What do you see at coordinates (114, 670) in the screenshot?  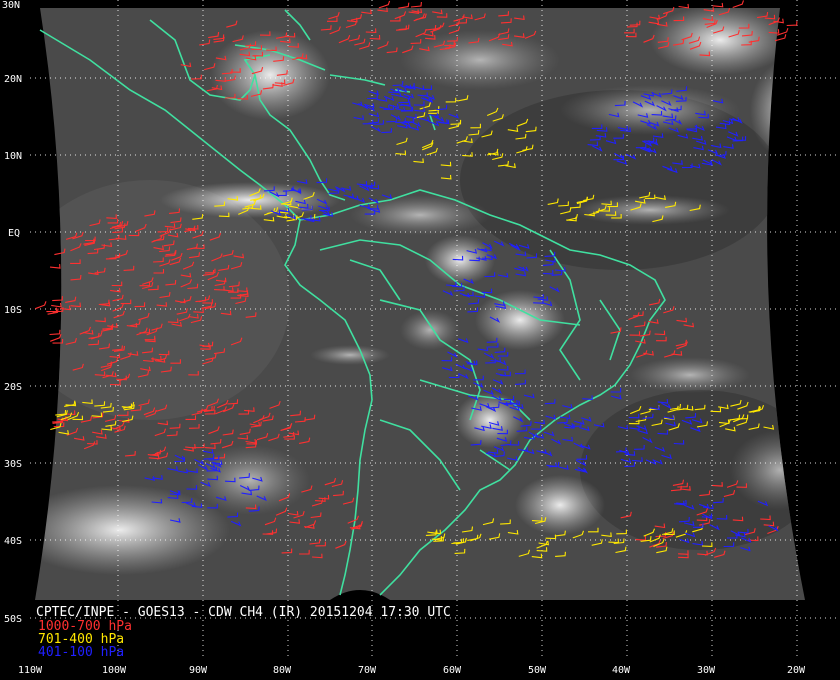 I see `lon-label-100w: 100W` at bounding box center [114, 670].